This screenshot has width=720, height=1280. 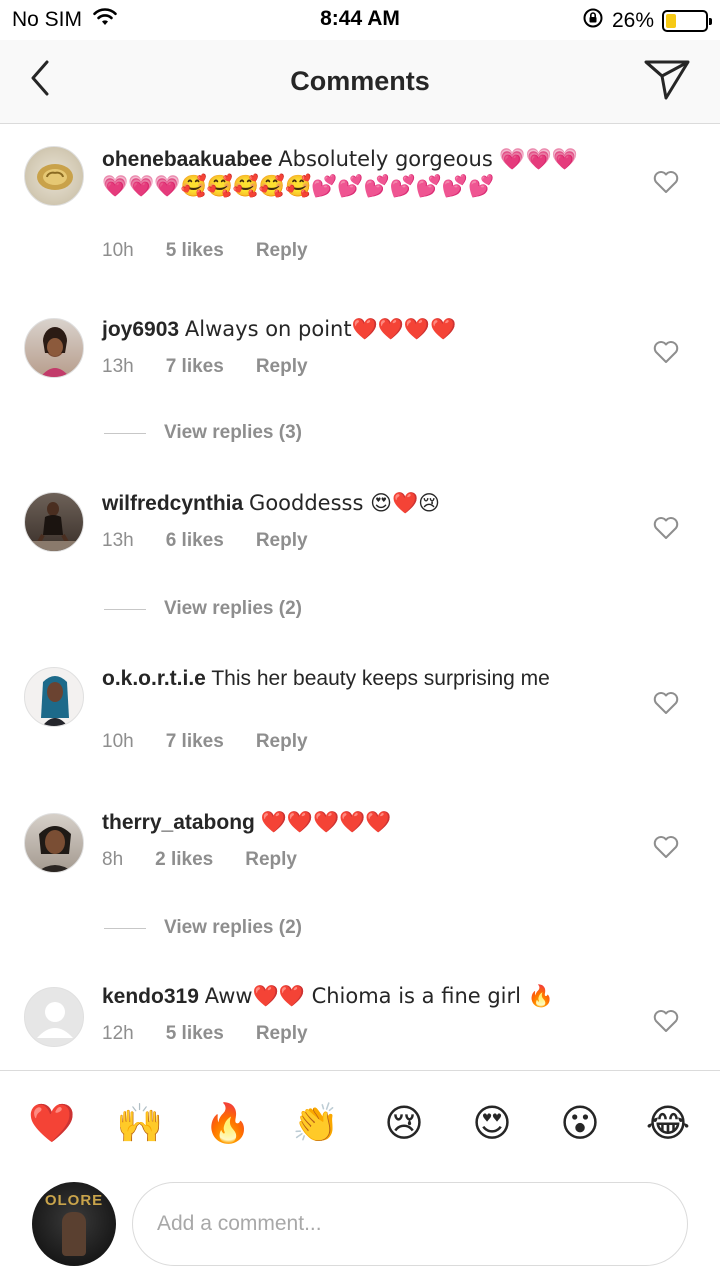 I want to click on comment-meta: 10h 5 likes Reply, so click(x=205, y=251).